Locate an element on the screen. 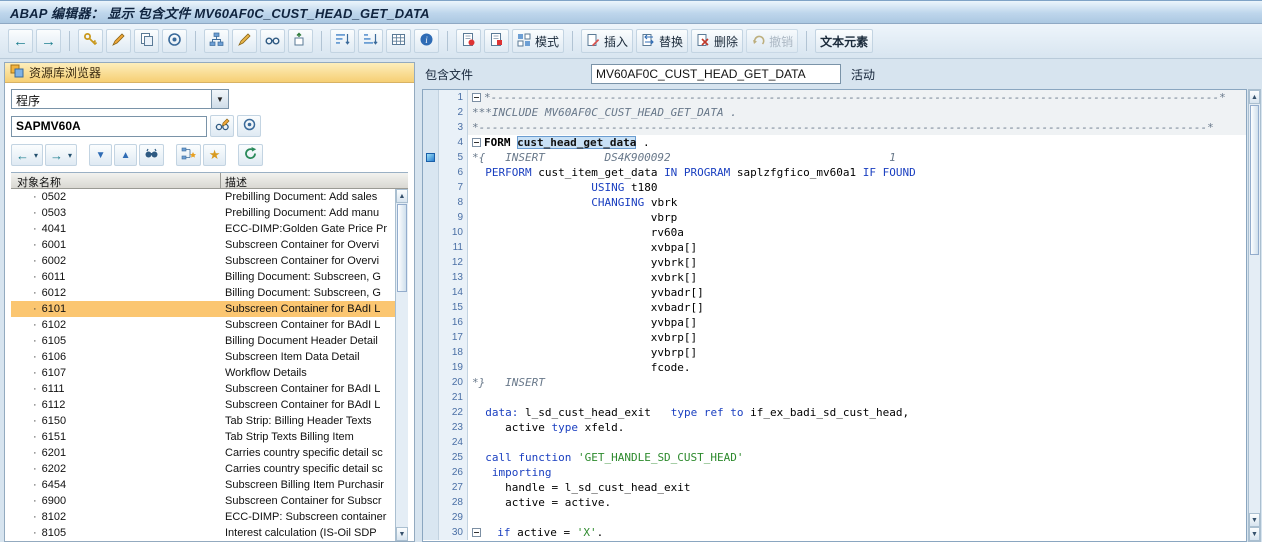  table-row: · 6102 Subscreen Container for BAdI L is located at coordinates (209, 325).